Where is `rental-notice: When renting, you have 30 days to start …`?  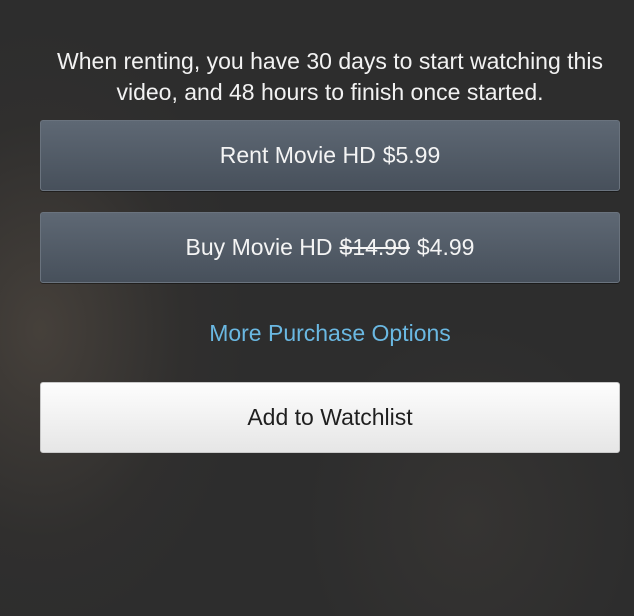 rental-notice: When renting, you have 30 days to start … is located at coordinates (330, 76).